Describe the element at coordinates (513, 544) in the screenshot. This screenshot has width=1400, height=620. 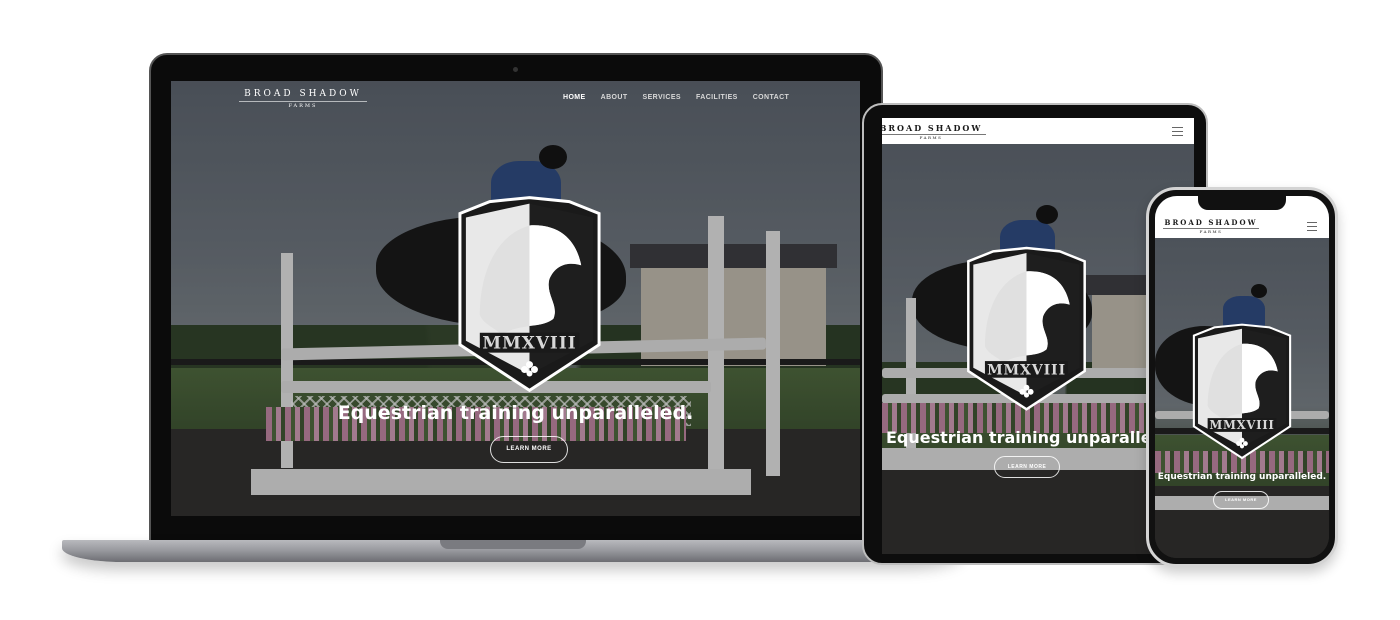
I see `laptop-notch` at that location.